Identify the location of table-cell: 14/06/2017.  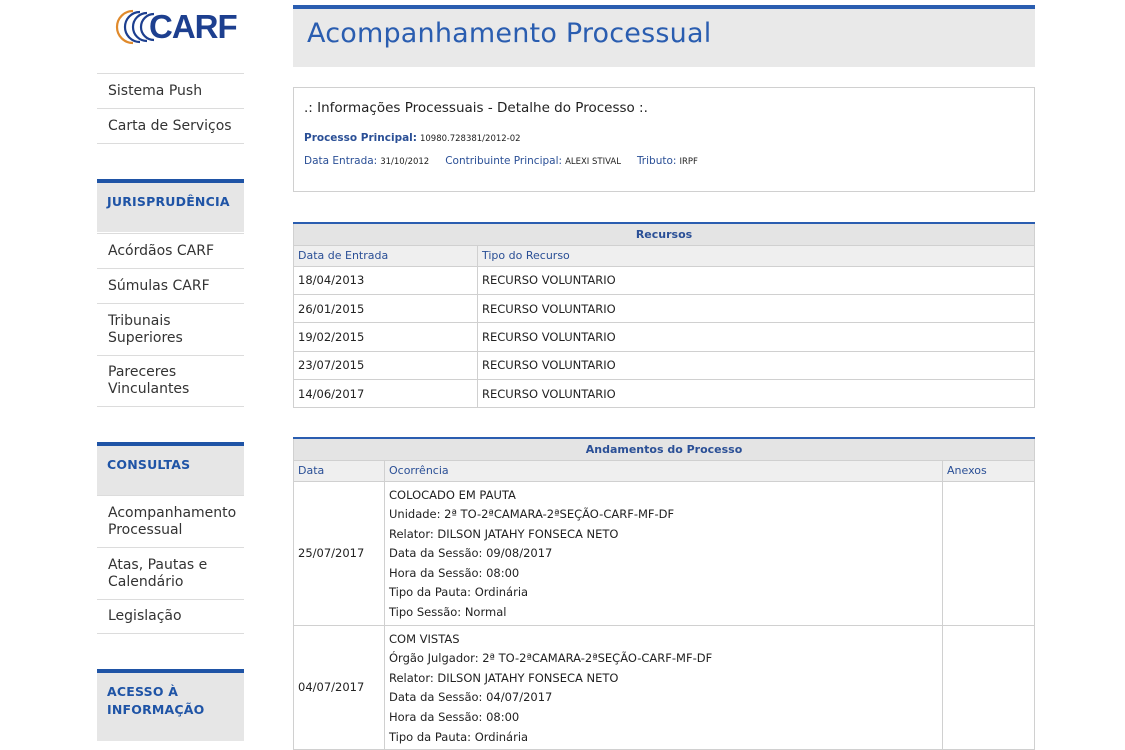
(385, 394).